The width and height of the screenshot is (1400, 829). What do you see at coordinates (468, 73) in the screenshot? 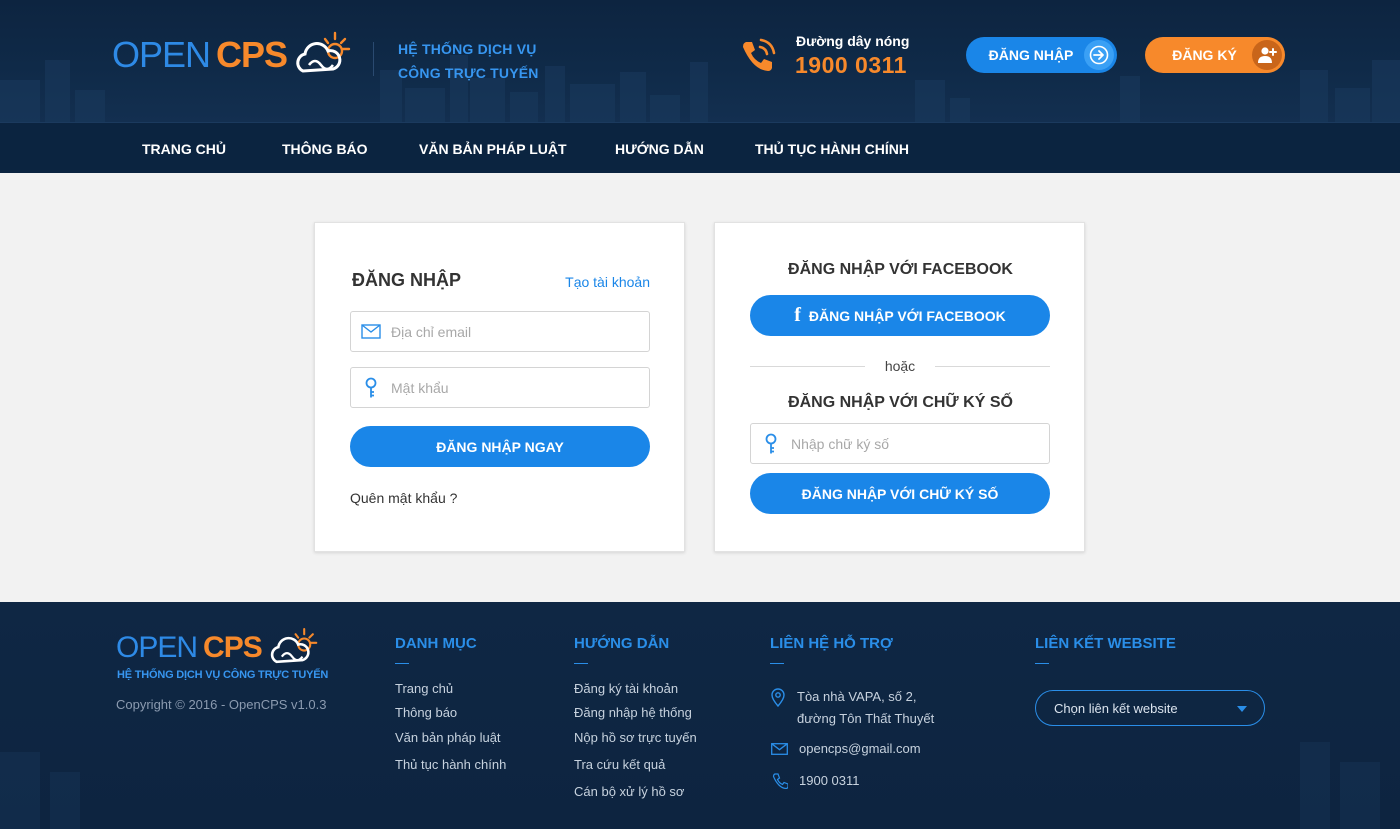
I see `tagline-line-2: CÔNG TRỰC TUYẾN` at bounding box center [468, 73].